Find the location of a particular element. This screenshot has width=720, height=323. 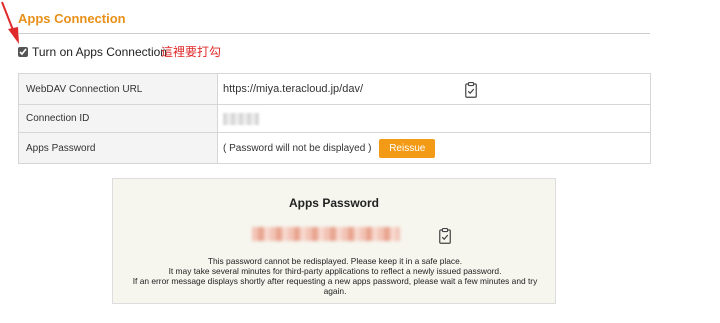

section-divider is located at coordinates (334, 33).